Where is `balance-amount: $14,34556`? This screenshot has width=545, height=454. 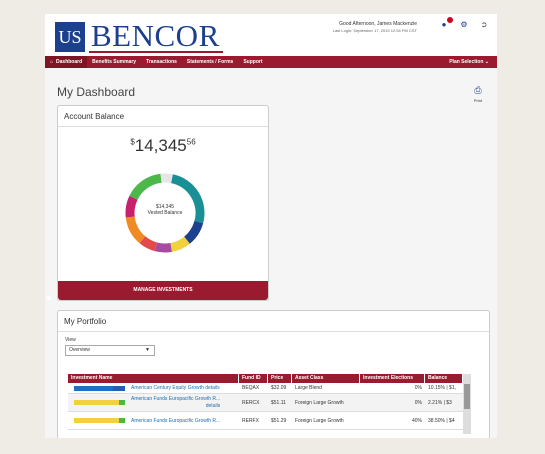
balance-amount: $14,34556 is located at coordinates (163, 146).